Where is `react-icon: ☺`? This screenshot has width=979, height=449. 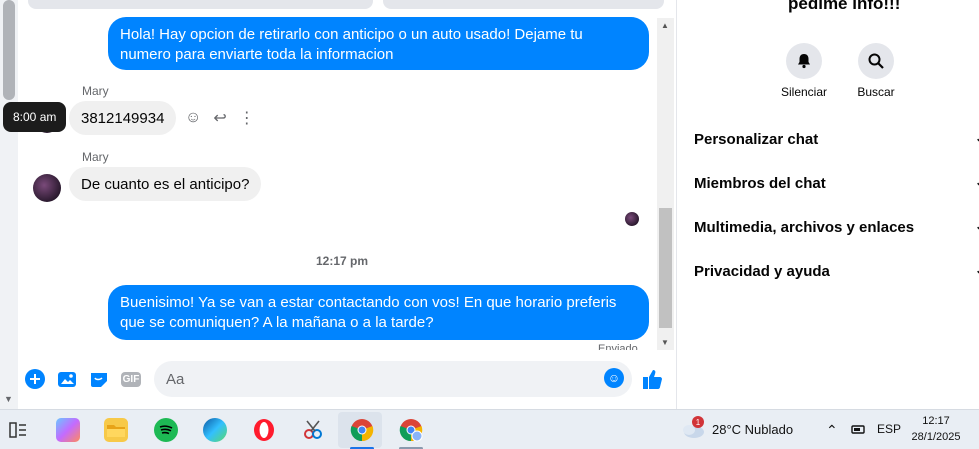 react-icon: ☺ is located at coordinates (193, 118).